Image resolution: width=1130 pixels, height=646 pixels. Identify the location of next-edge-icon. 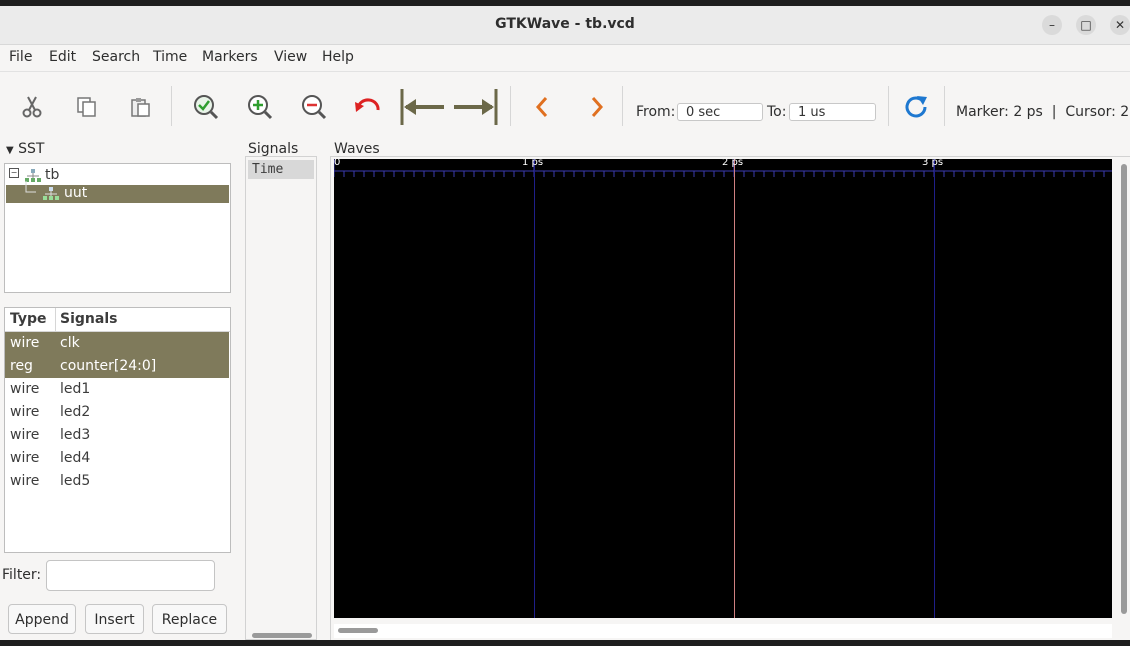
(597, 107).